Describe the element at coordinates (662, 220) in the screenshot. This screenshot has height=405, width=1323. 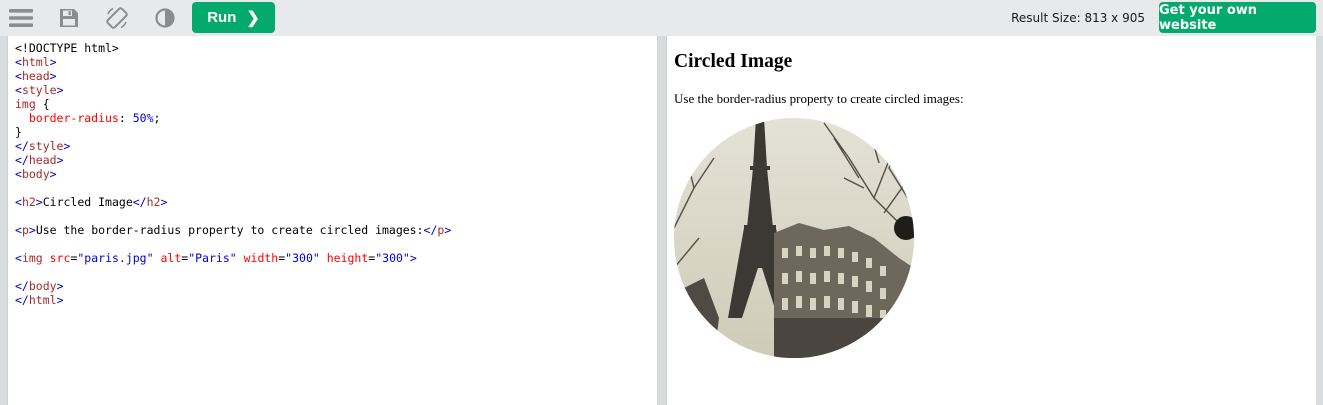
I see `pane-splitter` at that location.